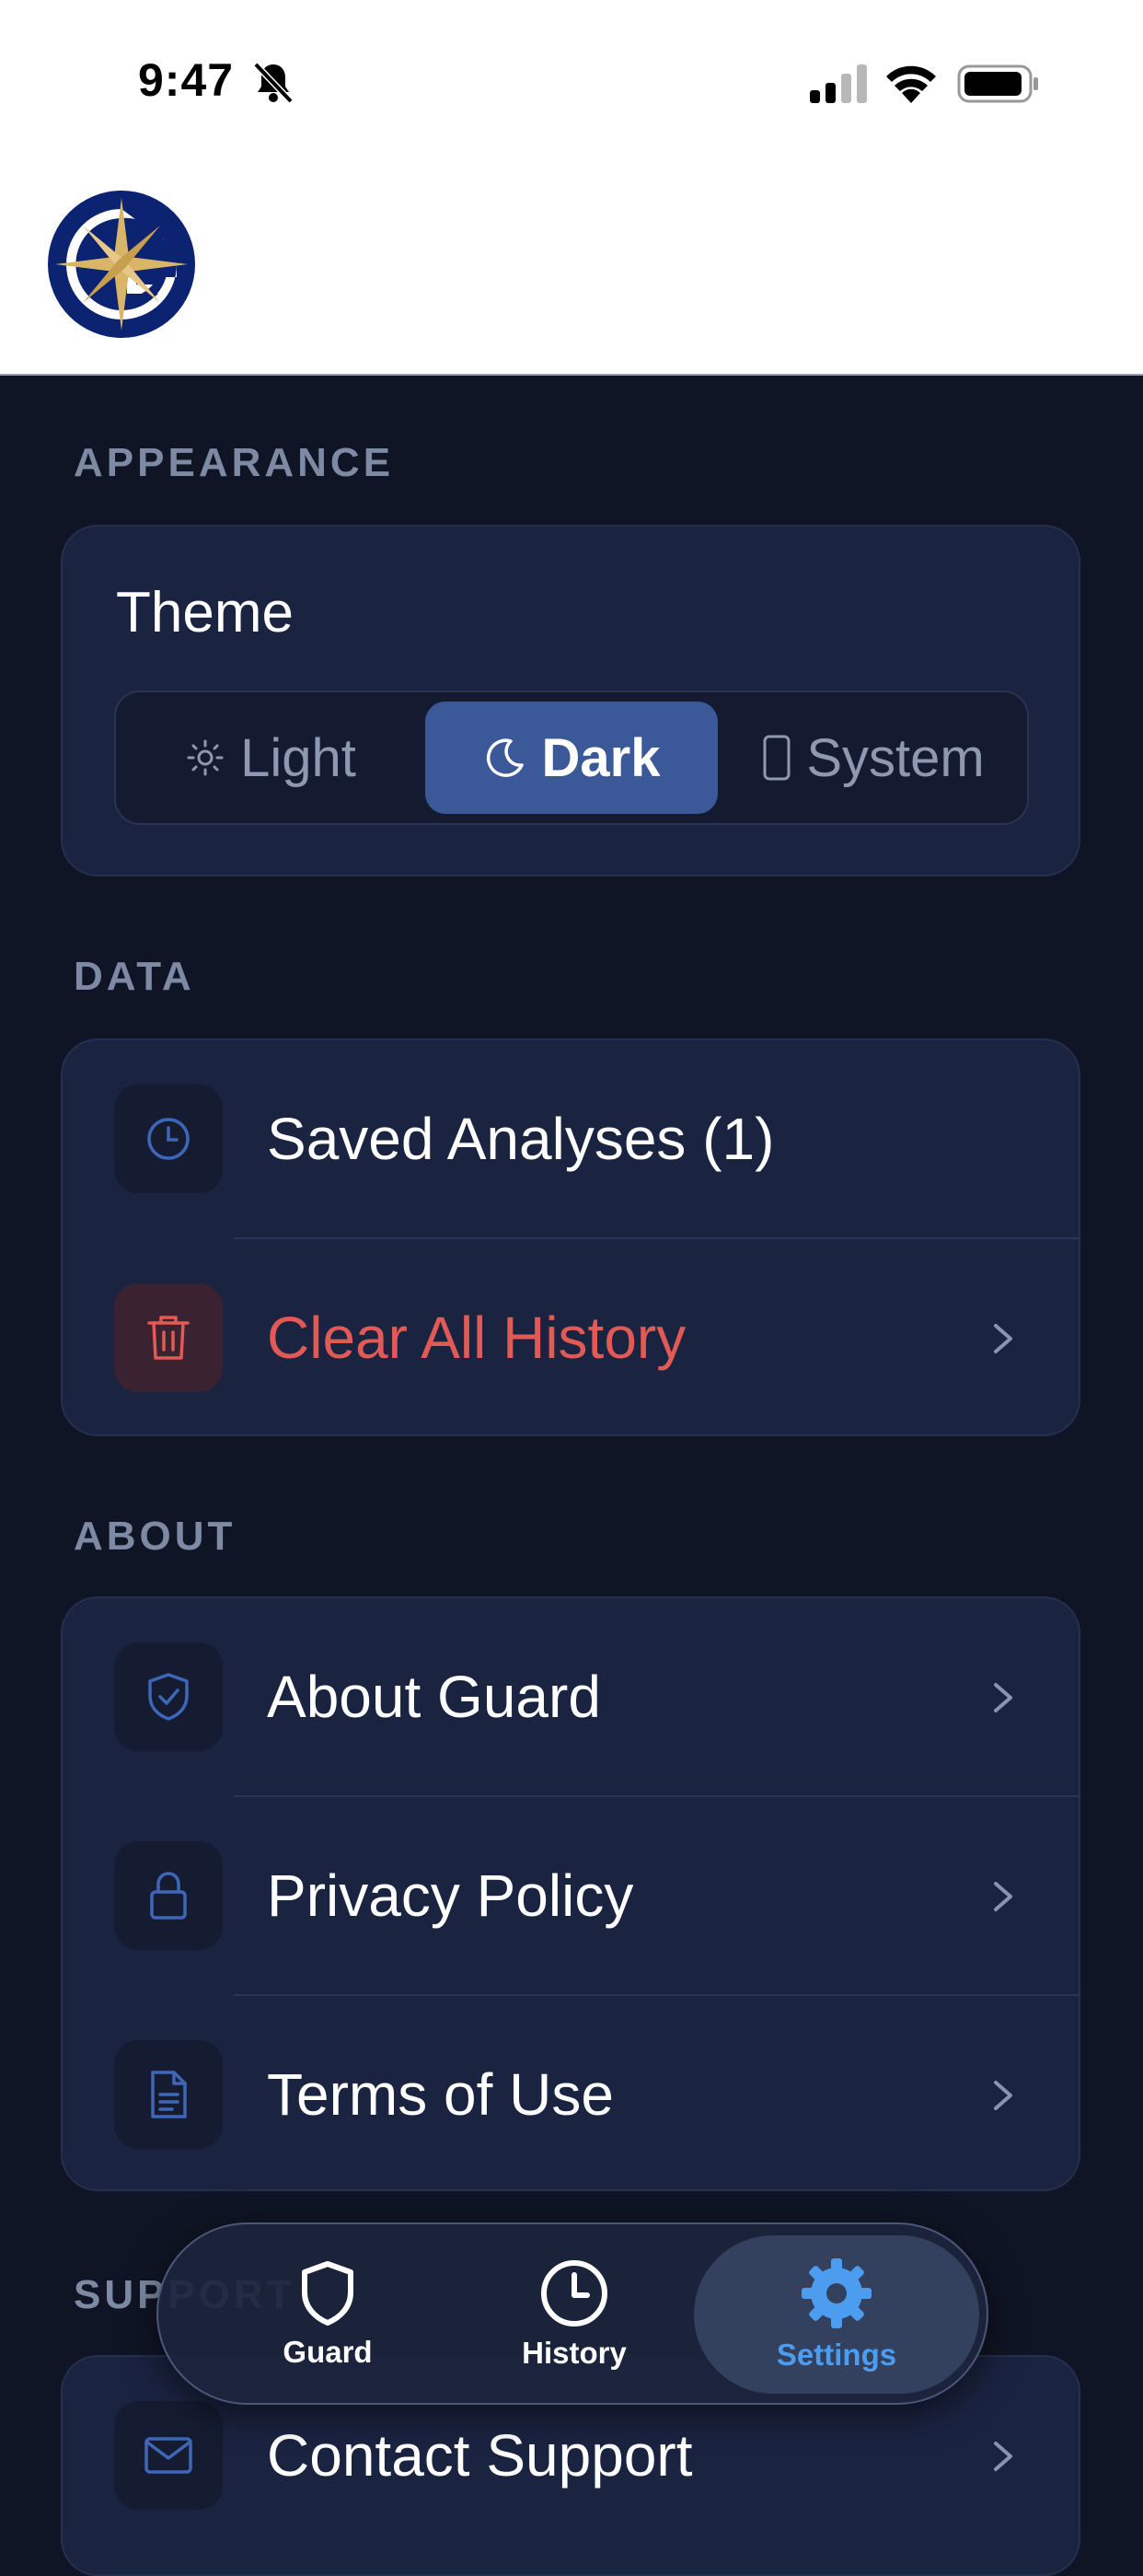  I want to click on shield-icon, so click(327, 2293).